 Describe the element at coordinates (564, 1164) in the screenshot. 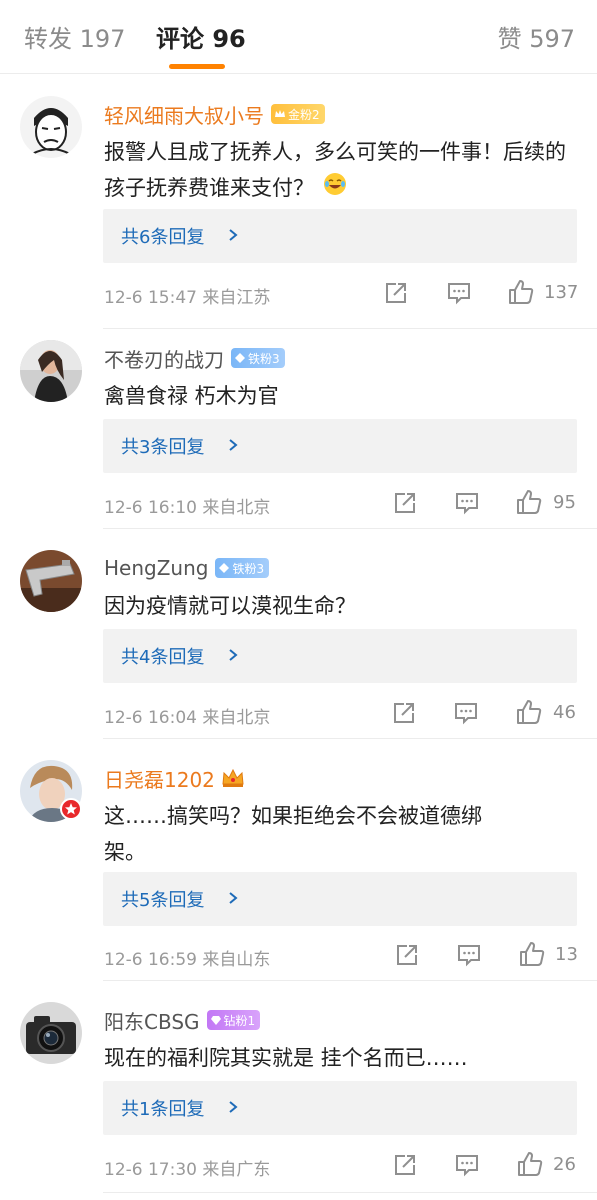

I see `like-count: 26` at that location.